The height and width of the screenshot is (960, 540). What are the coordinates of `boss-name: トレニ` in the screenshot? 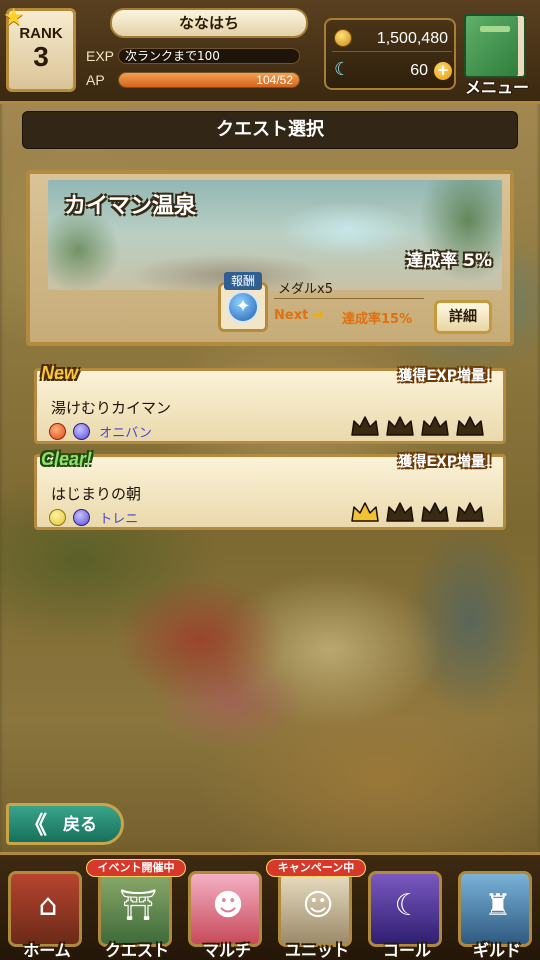 It's located at (119, 519).